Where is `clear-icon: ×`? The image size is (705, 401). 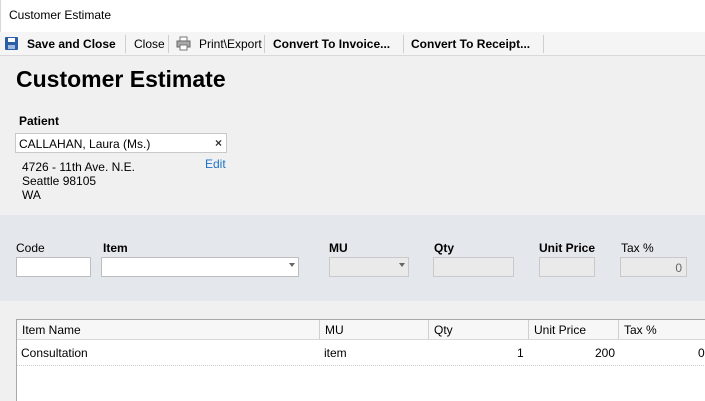 clear-icon: × is located at coordinates (218, 143).